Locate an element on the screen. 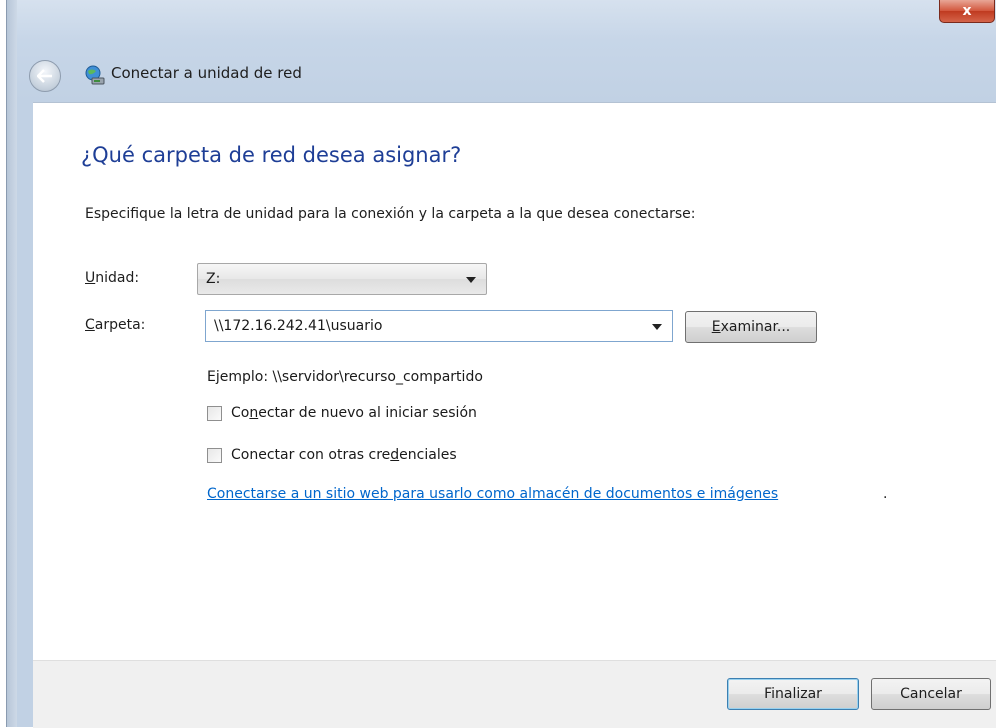  network-drive-icon is located at coordinates (95, 75).